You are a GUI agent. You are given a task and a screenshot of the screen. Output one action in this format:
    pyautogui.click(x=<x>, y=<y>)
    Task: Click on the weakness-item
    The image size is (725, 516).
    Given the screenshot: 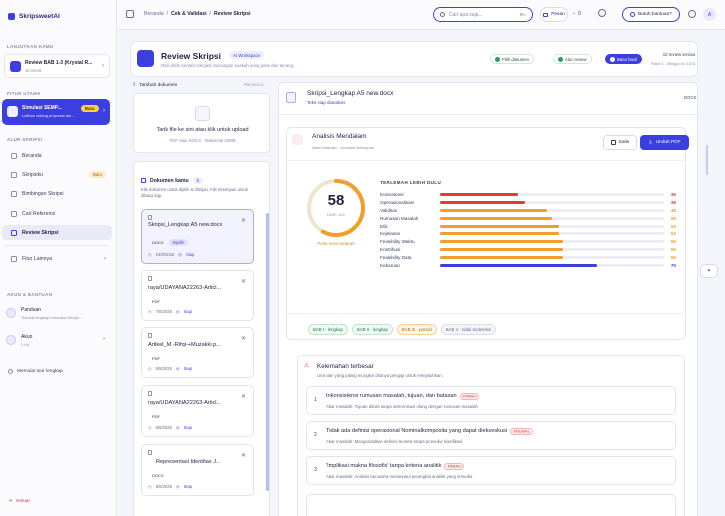 What is the action you would take?
    pyautogui.click(x=491, y=505)
    